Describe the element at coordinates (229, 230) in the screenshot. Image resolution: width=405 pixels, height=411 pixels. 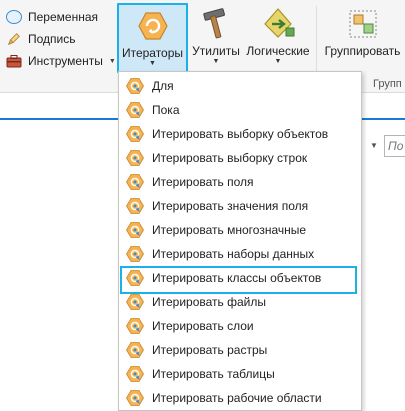
I see `menu-item-label: Итерировать многозначные` at that location.